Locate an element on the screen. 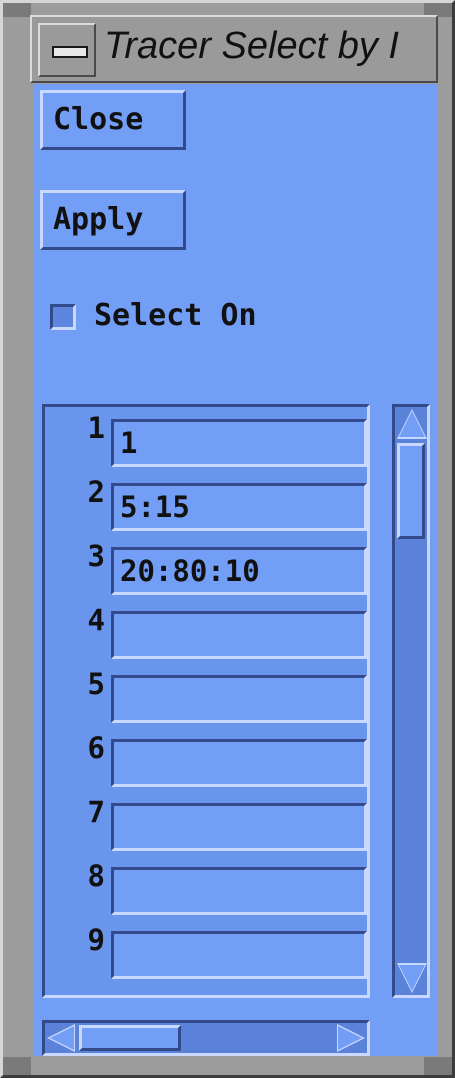 The height and width of the screenshot is (1078, 455). close-button: Close is located at coordinates (113, 120).